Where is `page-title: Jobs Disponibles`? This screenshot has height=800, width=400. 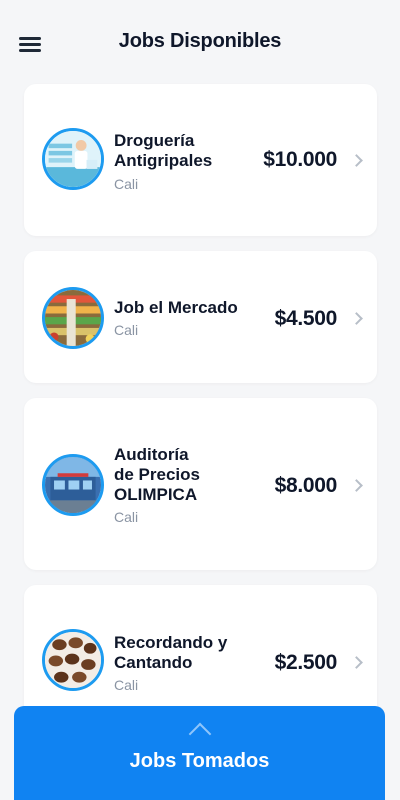 page-title: Jobs Disponibles is located at coordinates (200, 41).